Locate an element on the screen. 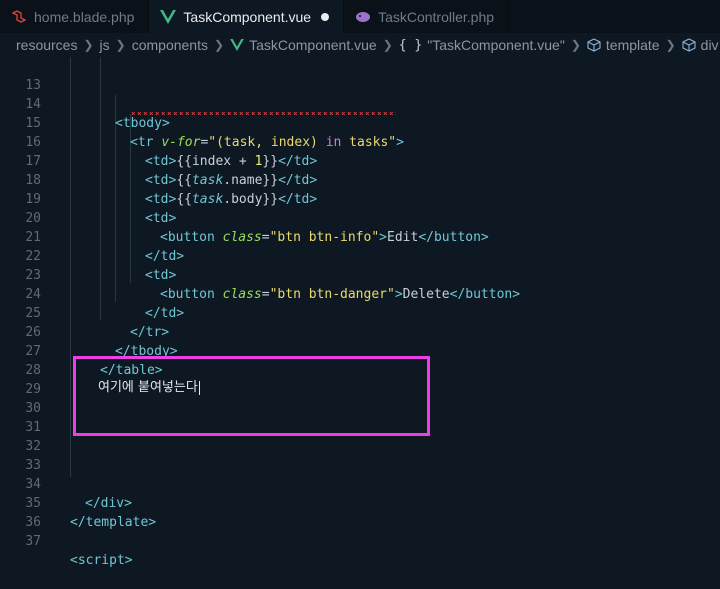  tab-task-controller-php: TaskController.php is located at coordinates (427, 16).